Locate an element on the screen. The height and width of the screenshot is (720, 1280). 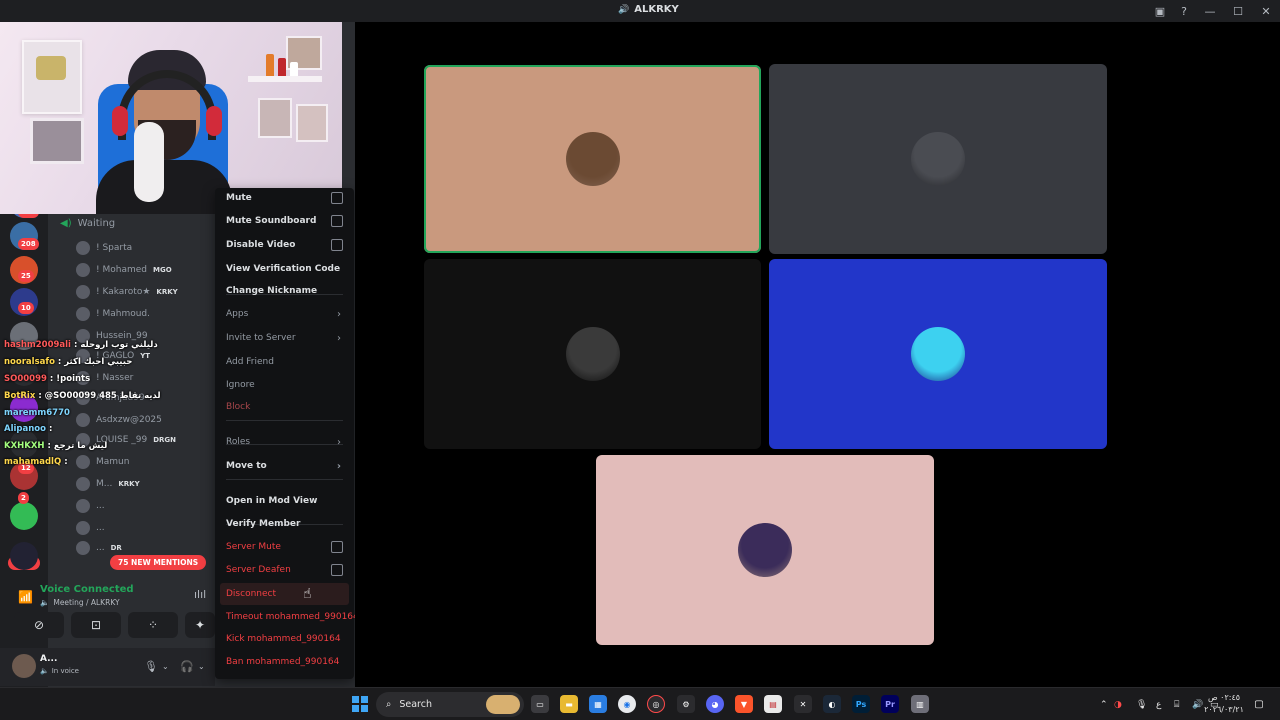
menu-item-label: Open in Mod View is located at coordinates (272, 501).